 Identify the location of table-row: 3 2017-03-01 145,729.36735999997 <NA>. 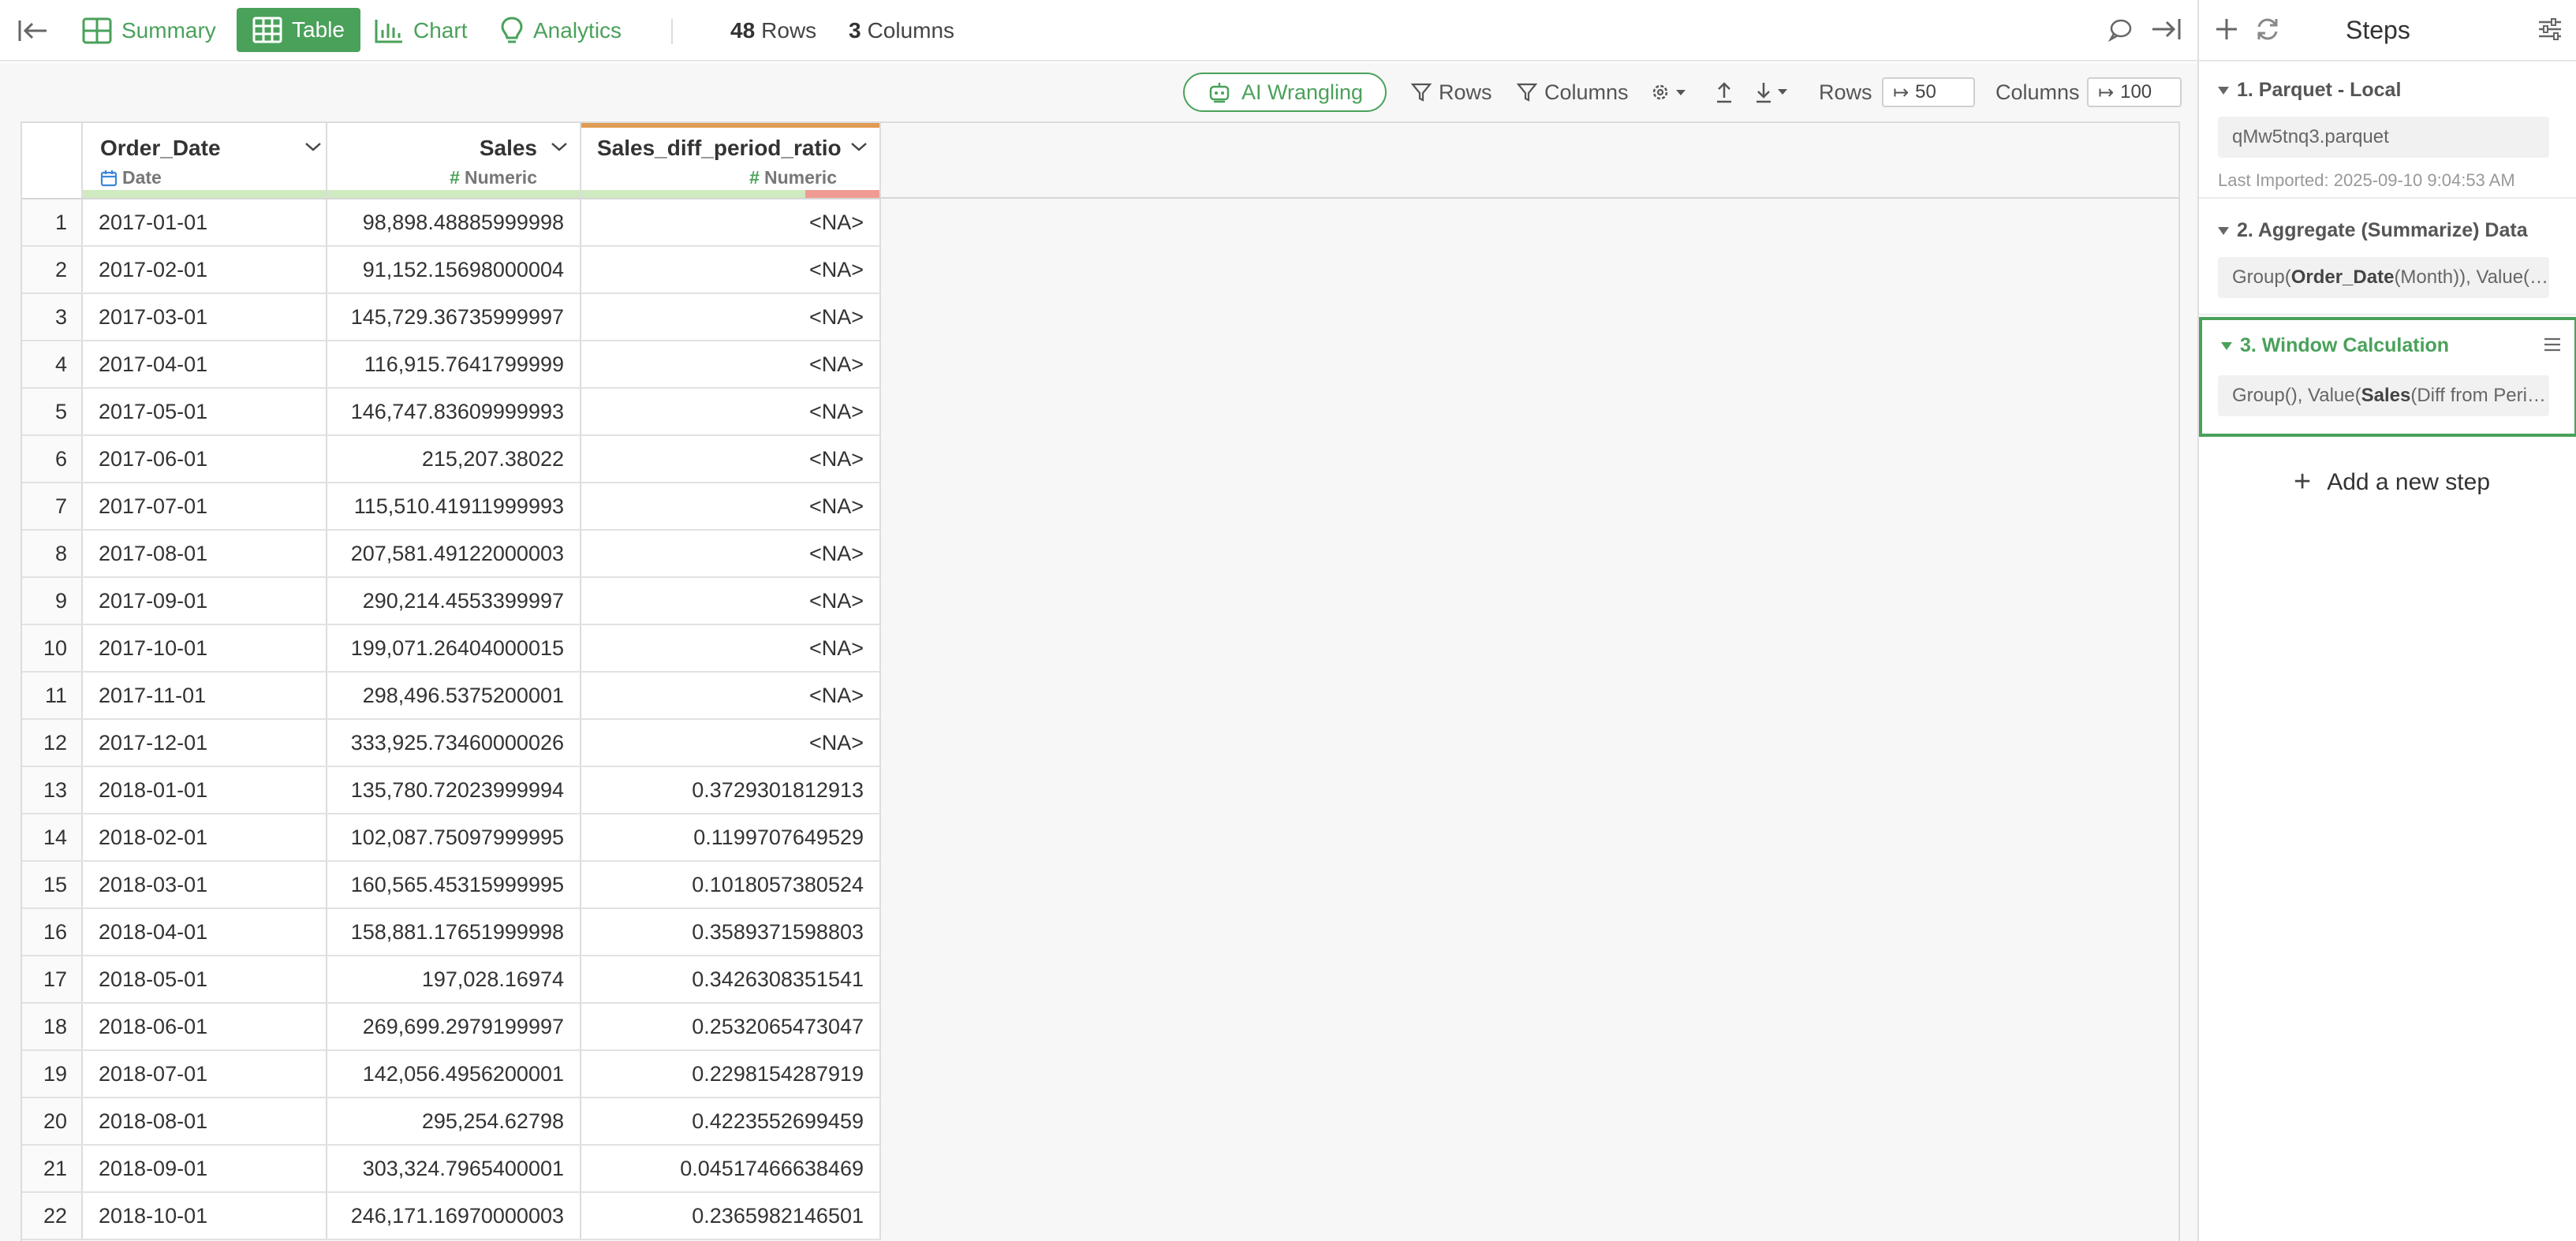
(451, 317).